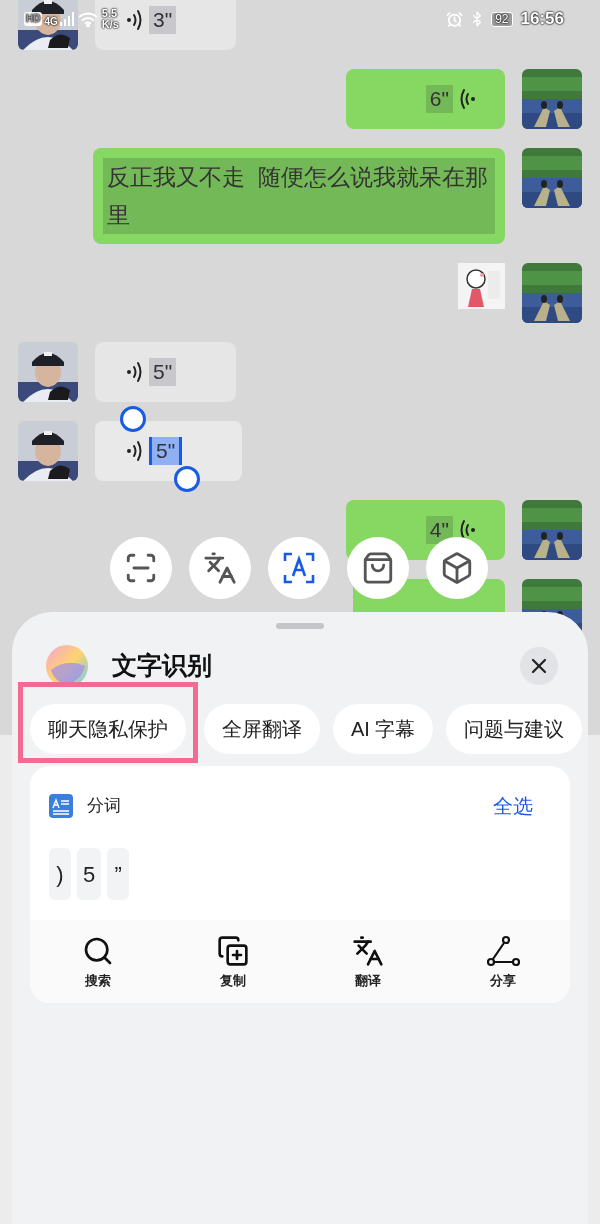  I want to click on action-button: 复制, so click(232, 963).